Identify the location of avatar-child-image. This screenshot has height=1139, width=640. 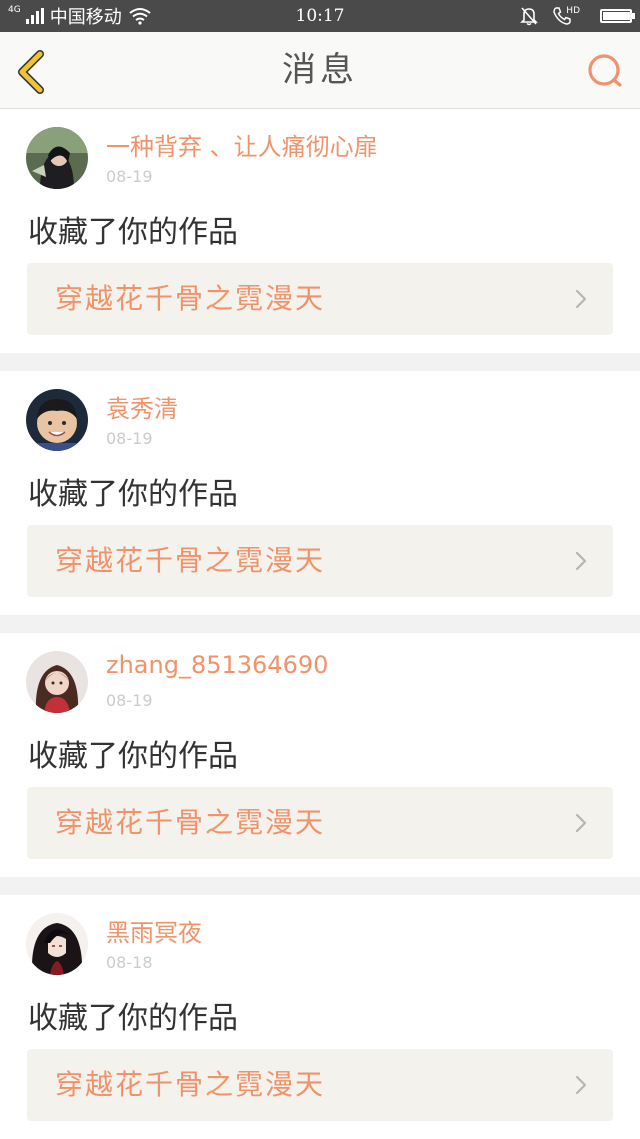
(57, 420).